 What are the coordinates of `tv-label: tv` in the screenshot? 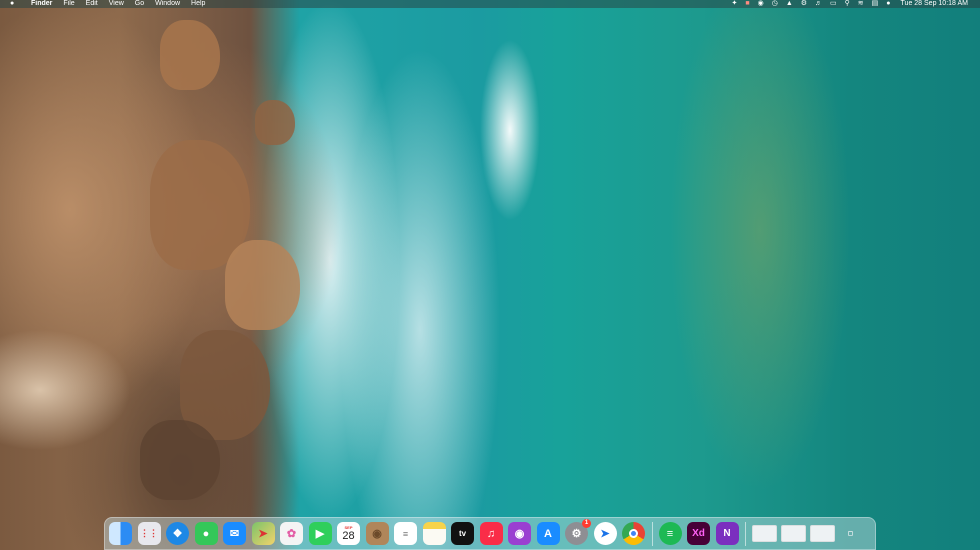 It's located at (462, 533).